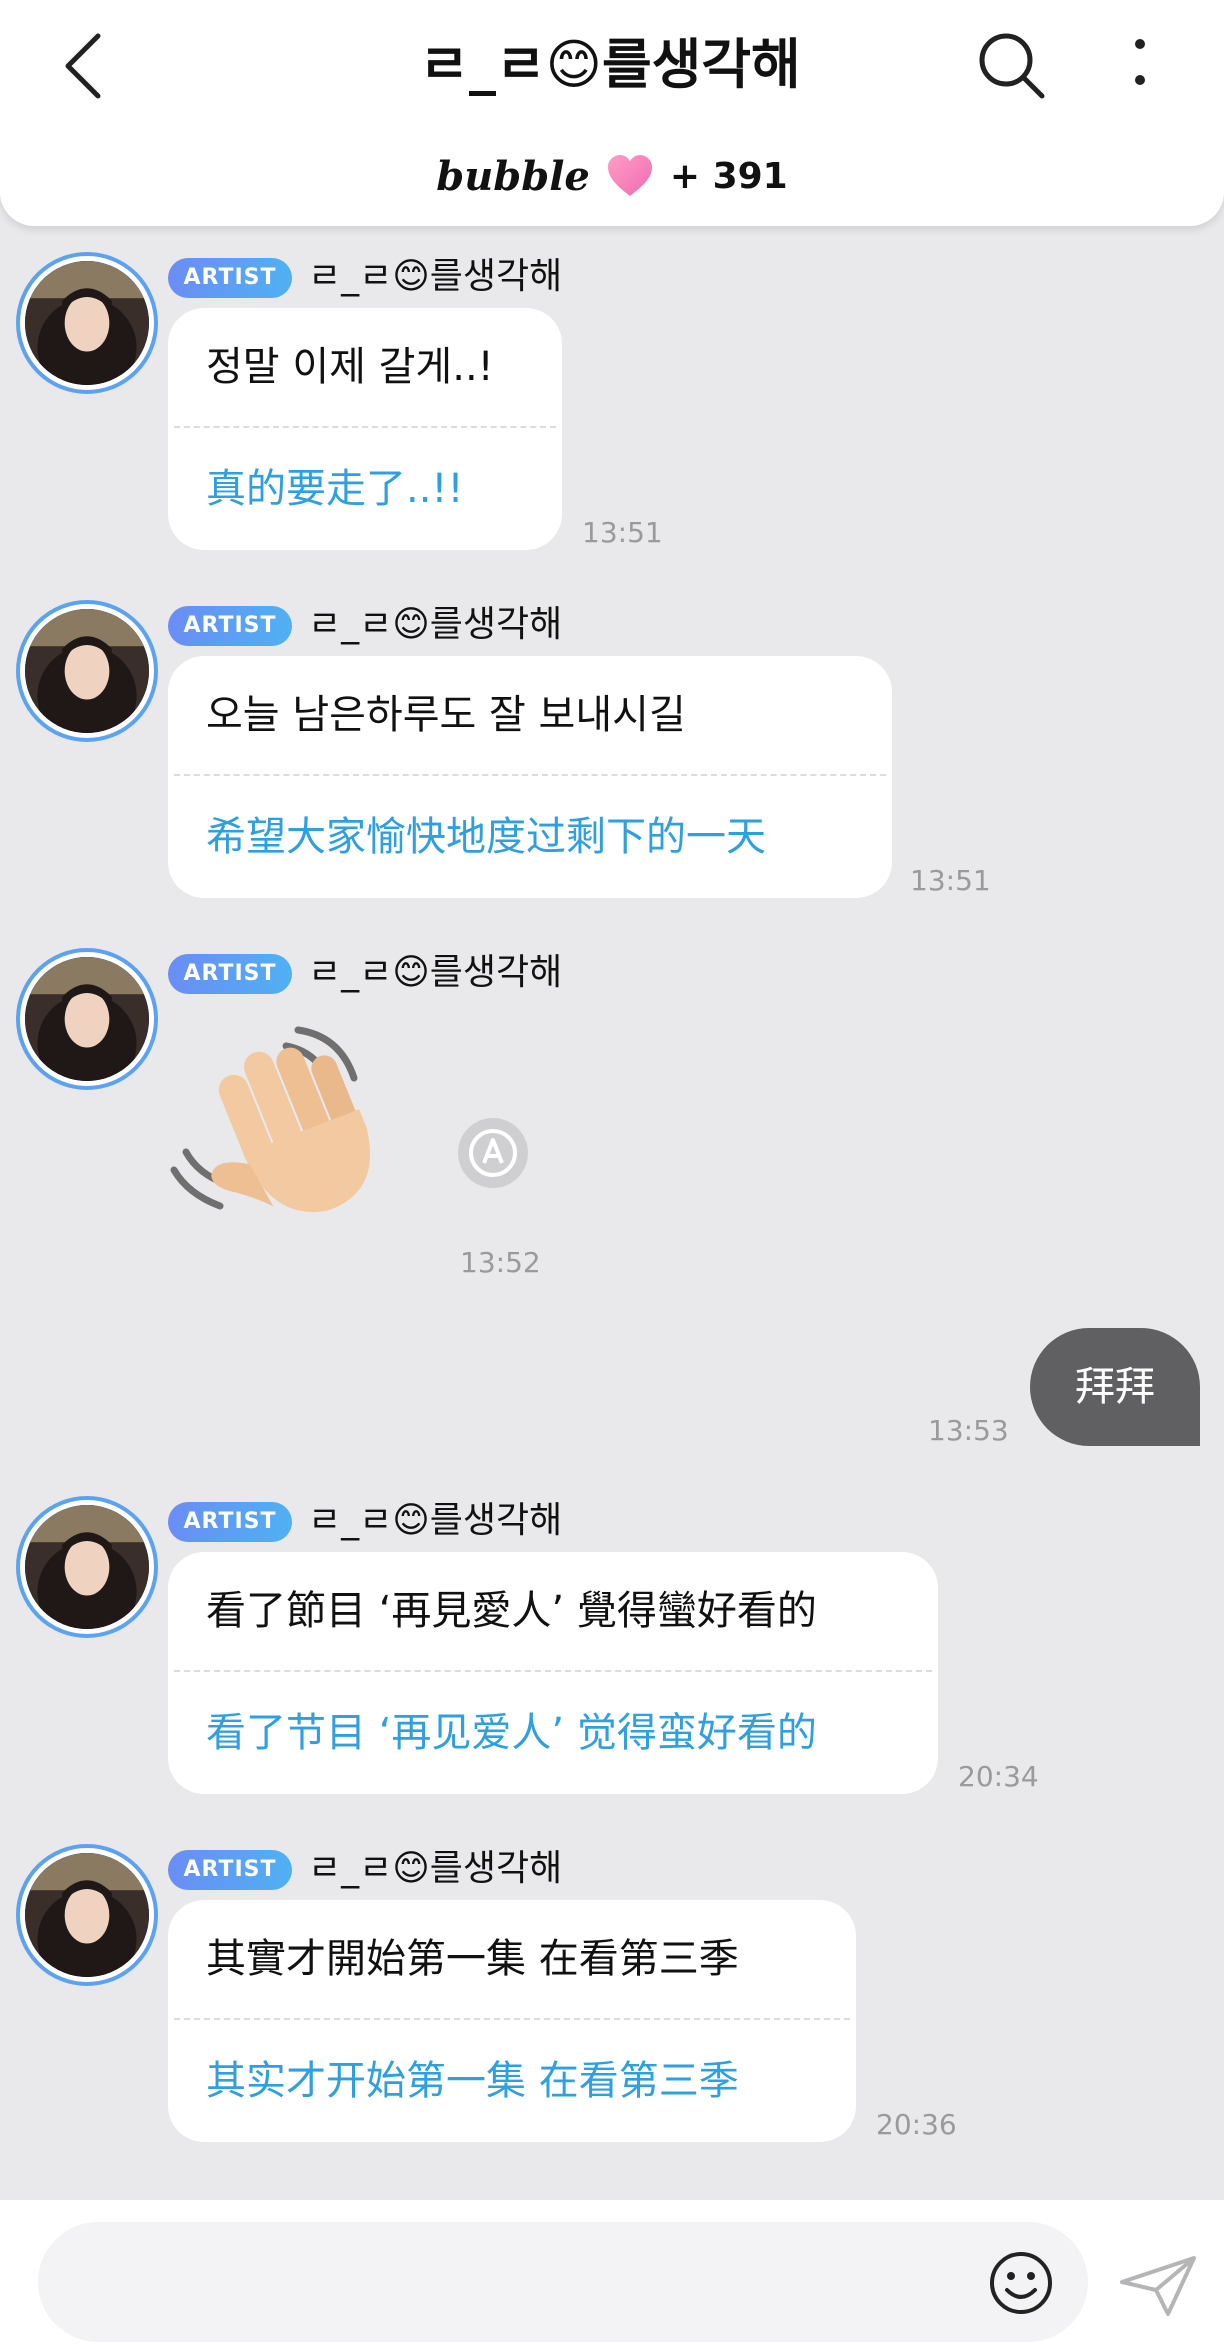 The width and height of the screenshot is (1224, 2350). I want to click on search-button, so click(1012, 66).